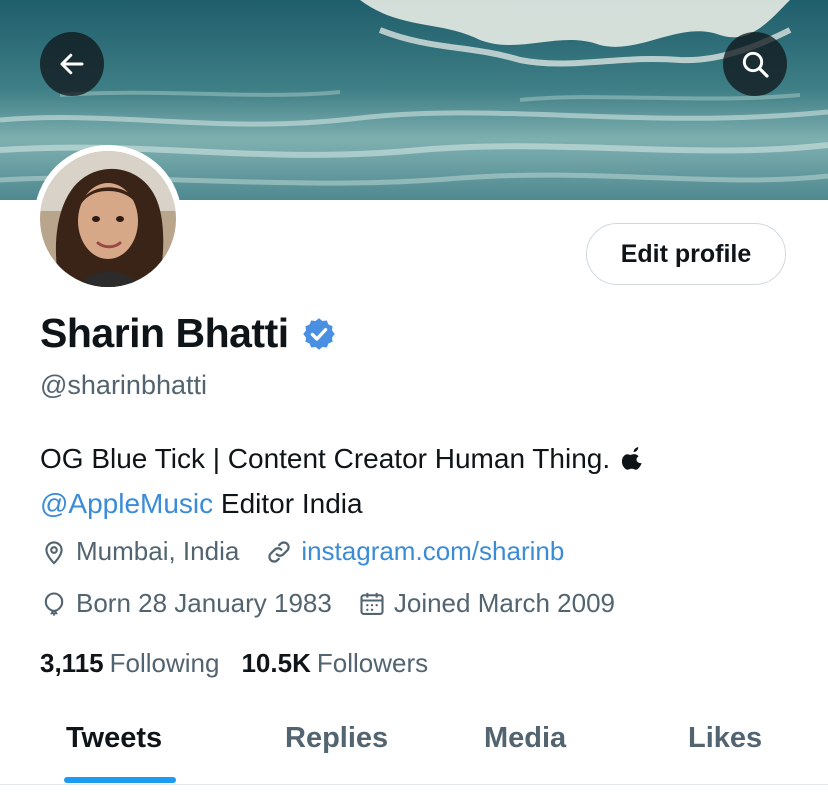 This screenshot has height=810, width=828. What do you see at coordinates (276, 663) in the screenshot?
I see `followers-count: 10.5K` at bounding box center [276, 663].